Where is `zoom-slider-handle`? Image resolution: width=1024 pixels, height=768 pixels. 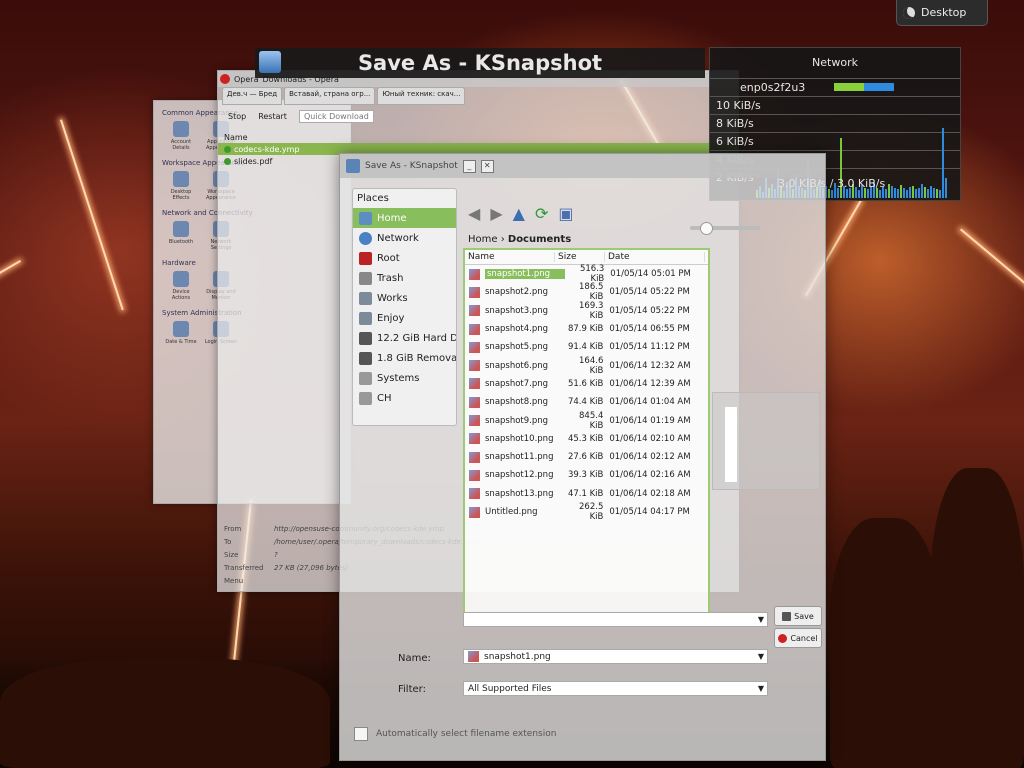
zoom-slider-handle is located at coordinates (706, 228).